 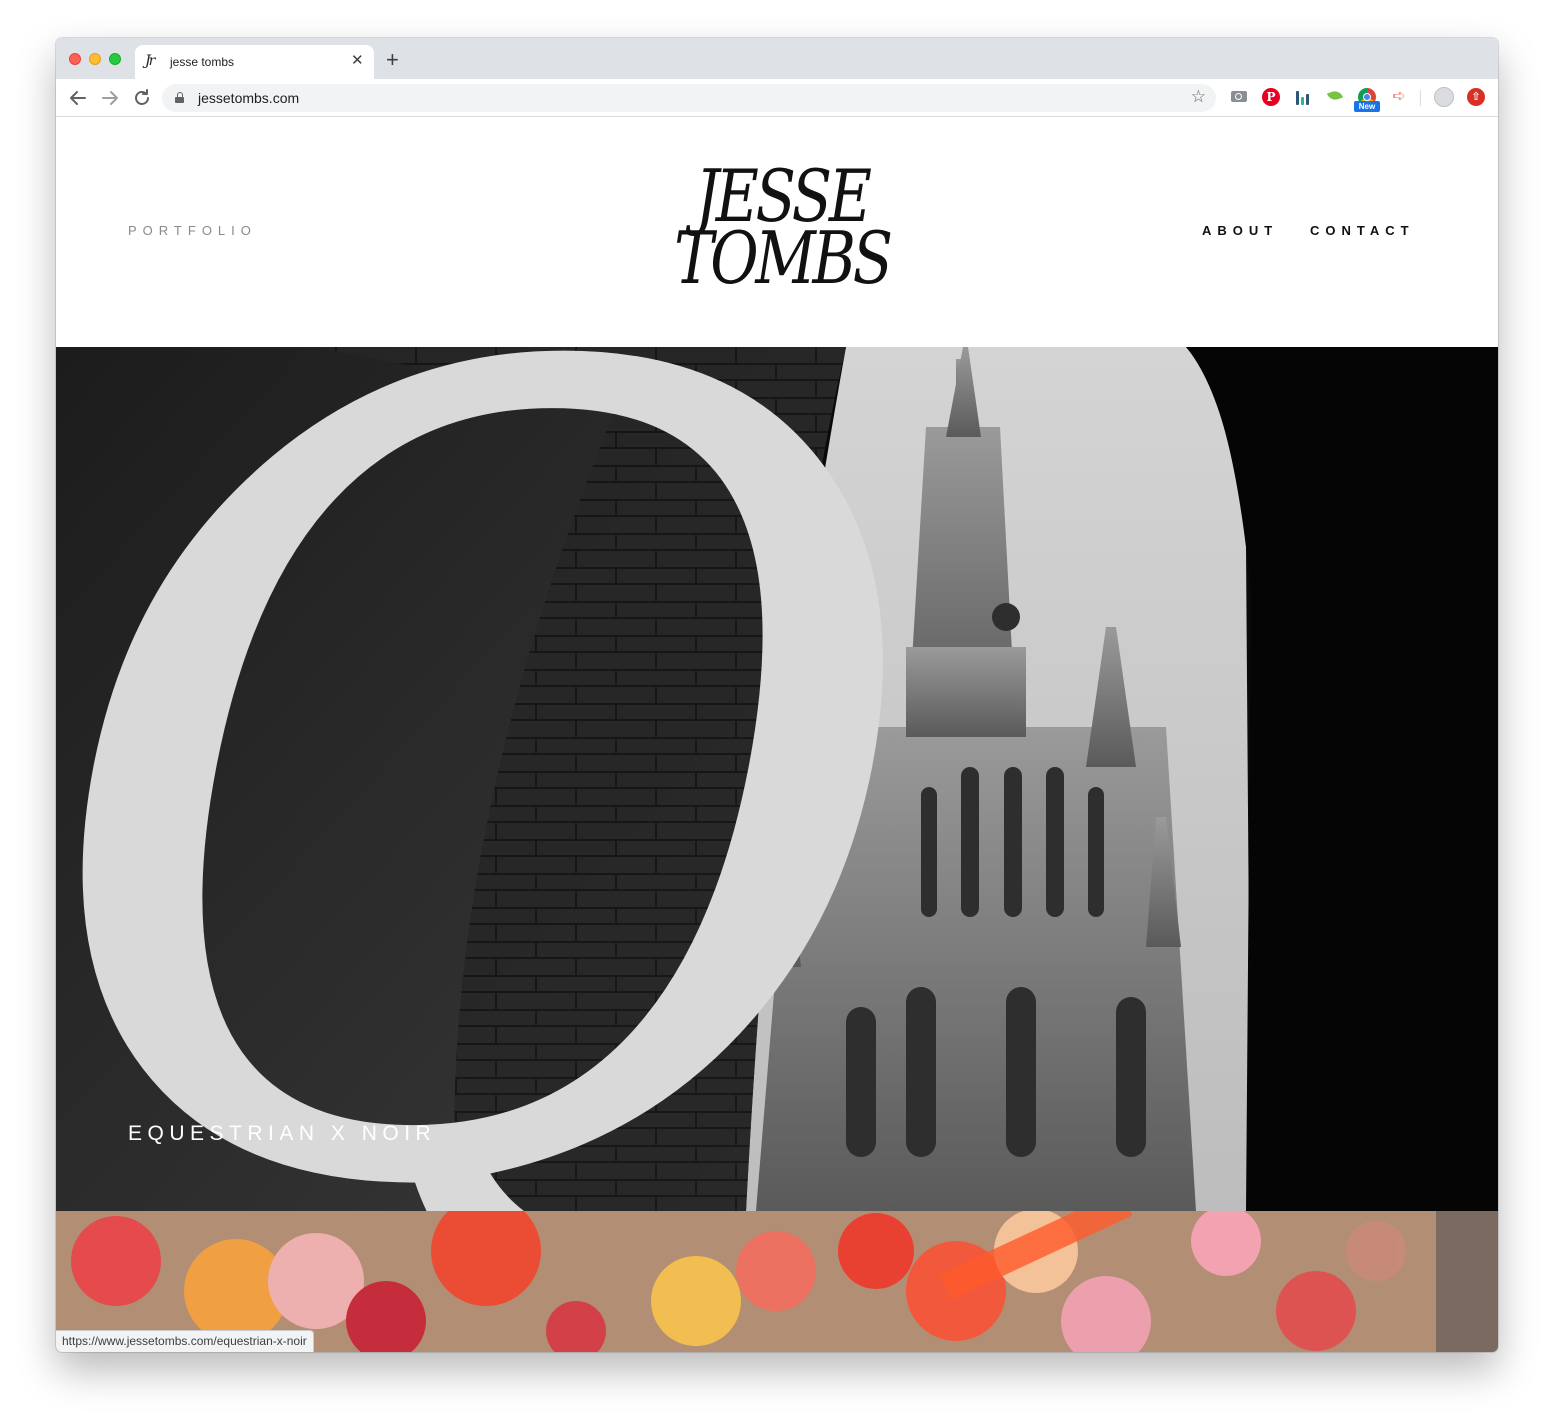 What do you see at coordinates (179, 97) in the screenshot?
I see `lock-icon` at bounding box center [179, 97].